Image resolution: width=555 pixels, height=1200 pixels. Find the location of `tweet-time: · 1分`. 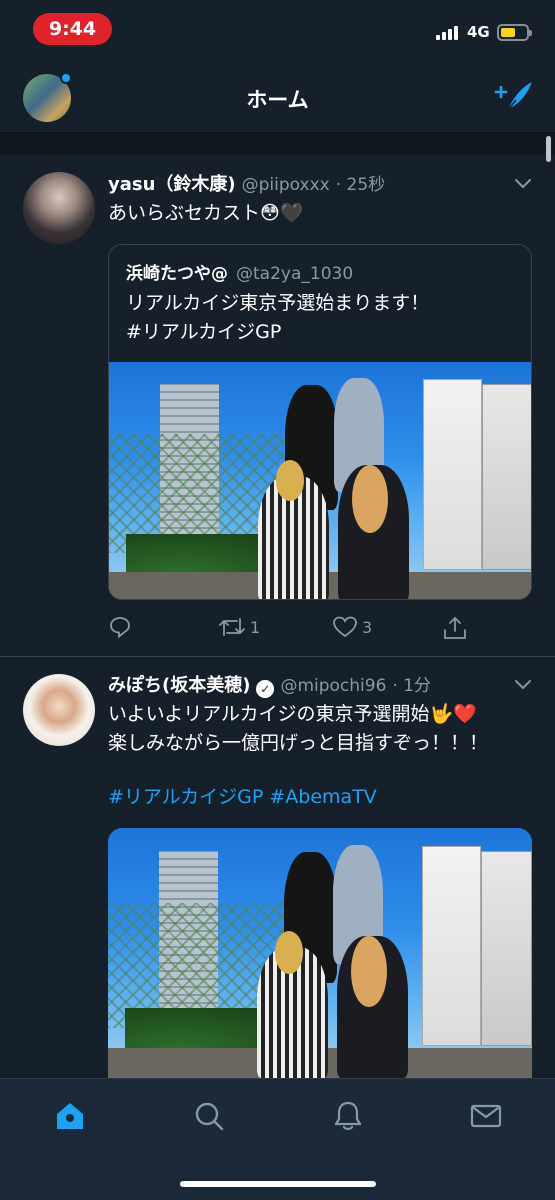

tweet-time: · 1分 is located at coordinates (412, 686).